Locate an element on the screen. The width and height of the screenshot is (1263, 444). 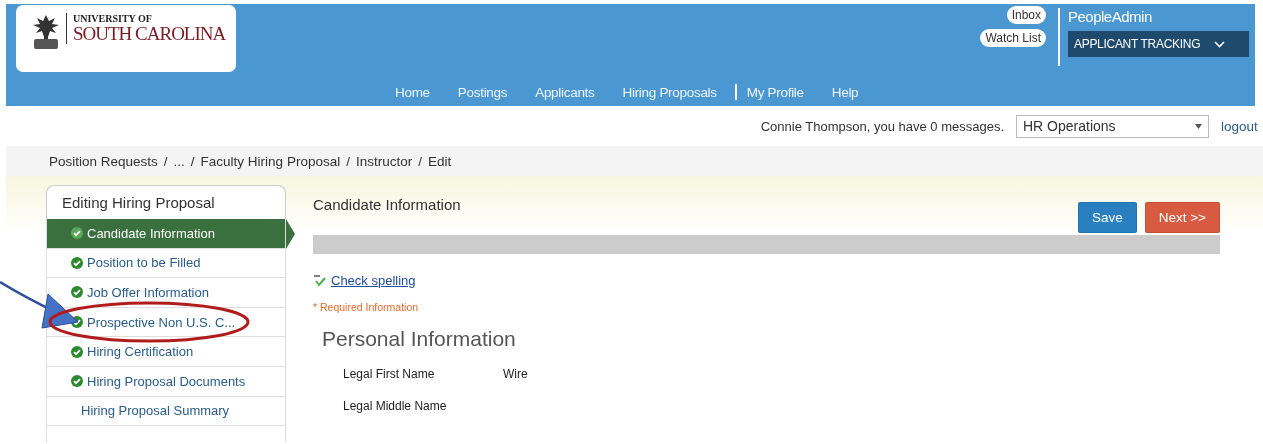
product-name: PeopleAdmin is located at coordinates (1110, 16).